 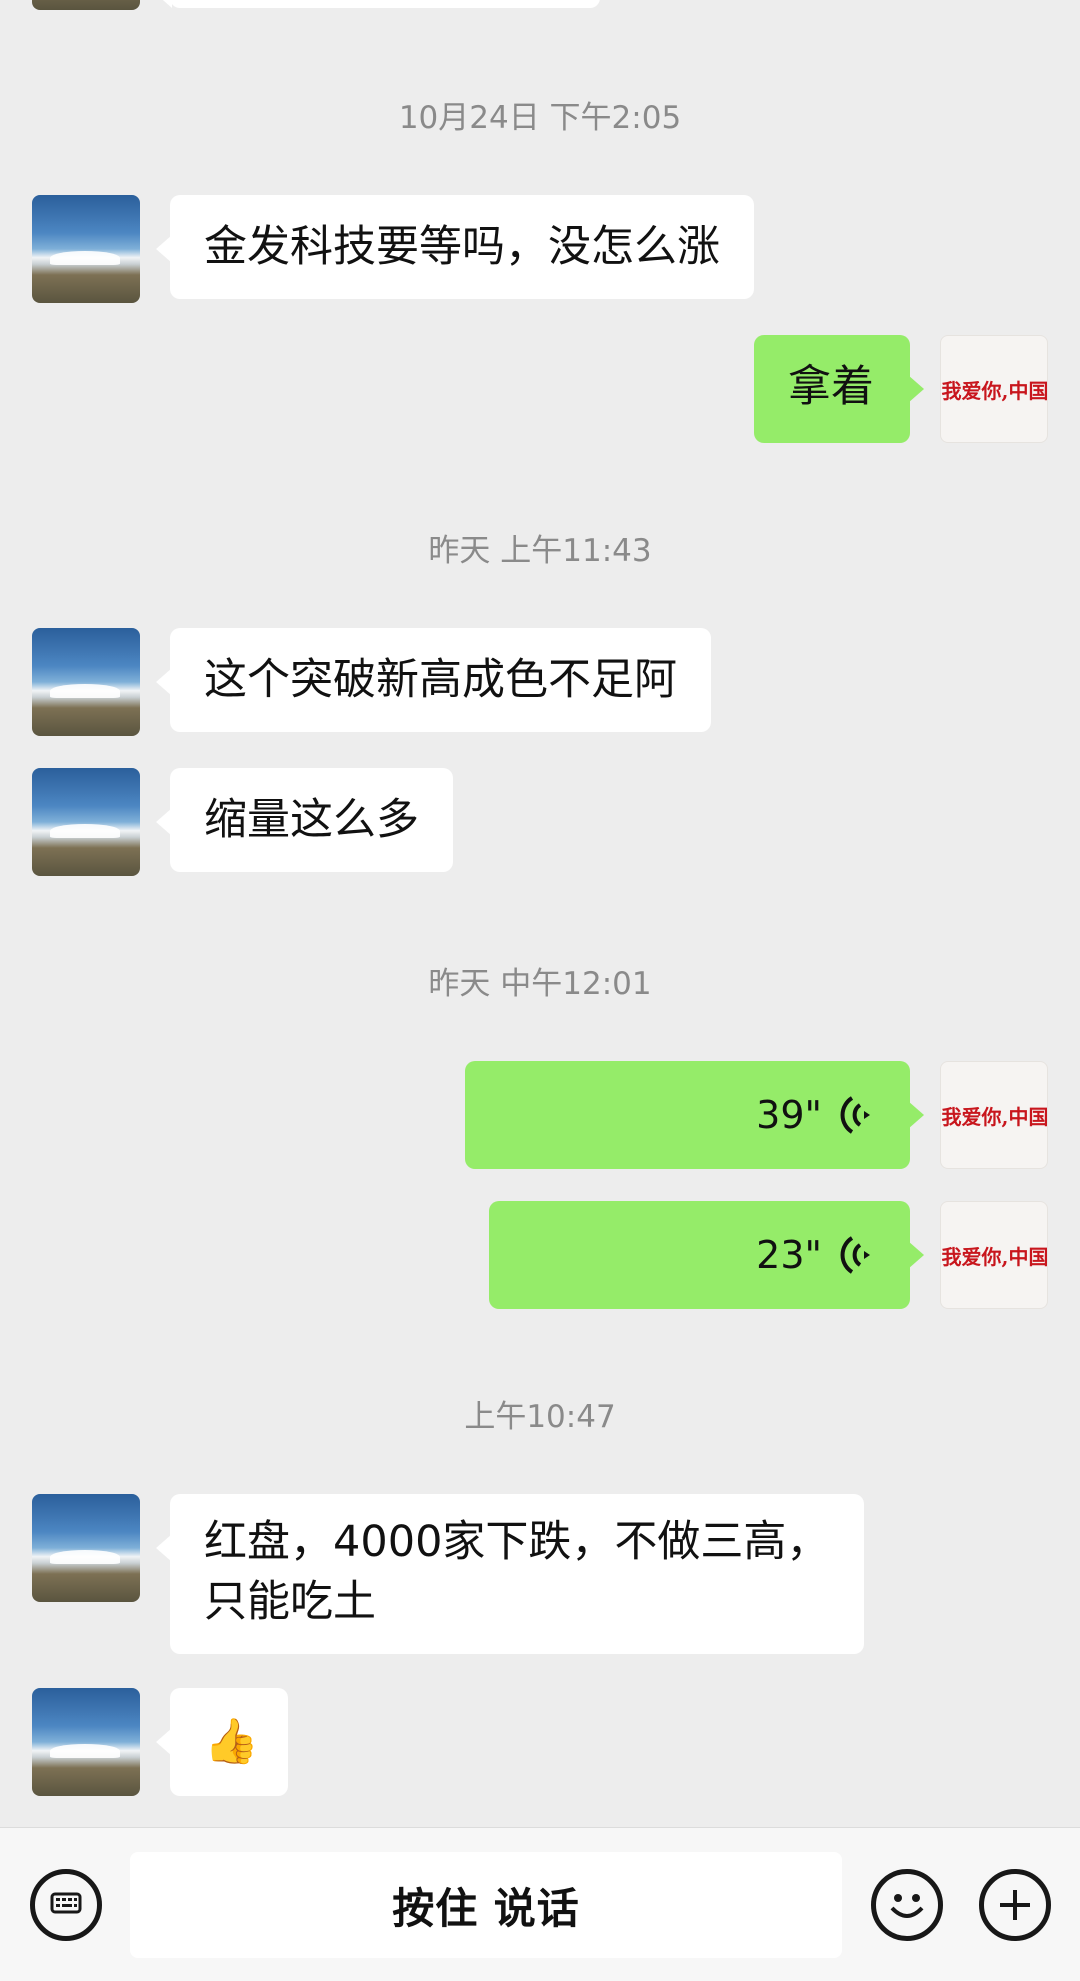 What do you see at coordinates (540, 984) in the screenshot?
I see `timestamp: 昨天 中午12:01` at bounding box center [540, 984].